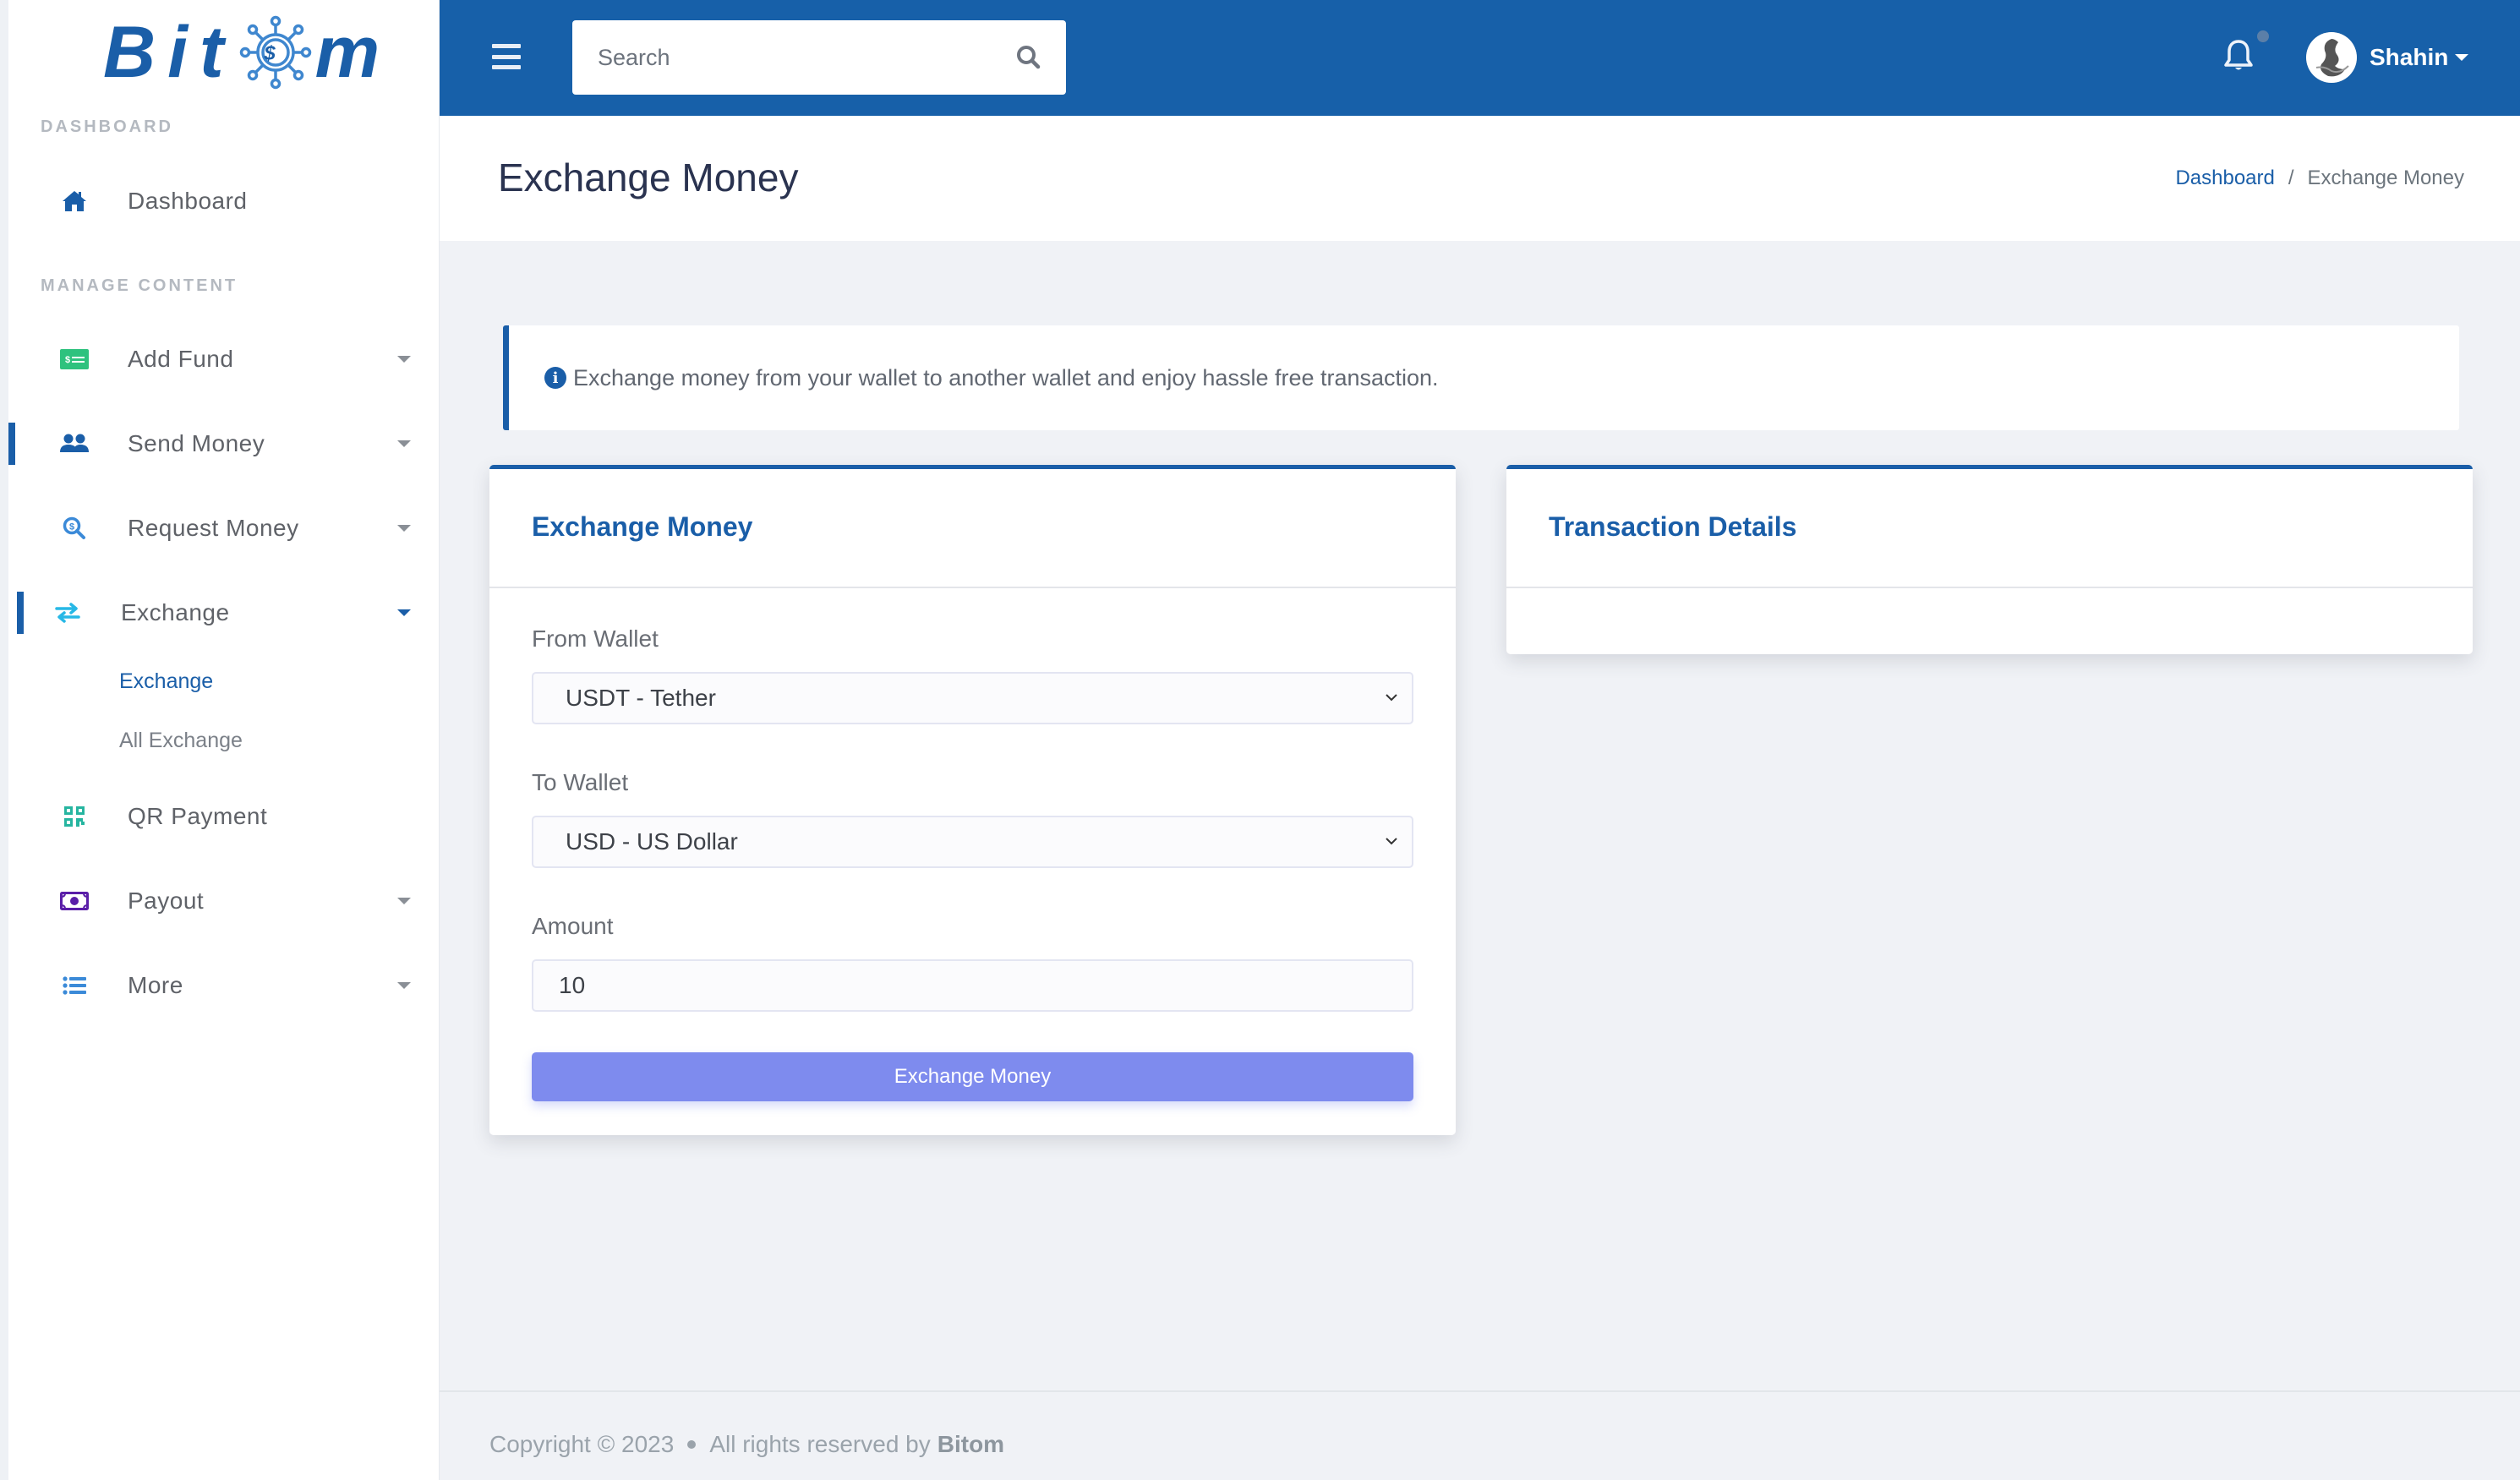 The height and width of the screenshot is (1480, 2520). Describe the element at coordinates (353, 52) in the screenshot. I see `logo-text-end: m` at that location.